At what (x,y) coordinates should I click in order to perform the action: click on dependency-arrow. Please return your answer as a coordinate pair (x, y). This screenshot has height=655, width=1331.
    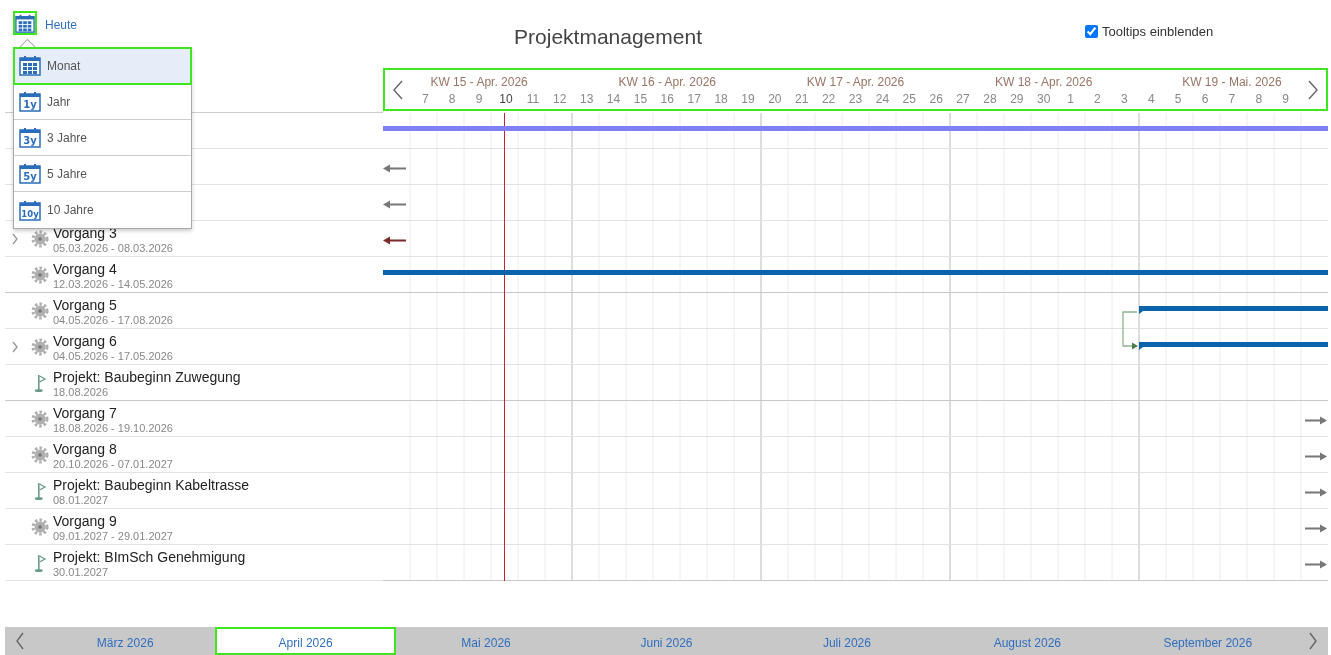
    Looking at the image, I should click on (1130, 330).